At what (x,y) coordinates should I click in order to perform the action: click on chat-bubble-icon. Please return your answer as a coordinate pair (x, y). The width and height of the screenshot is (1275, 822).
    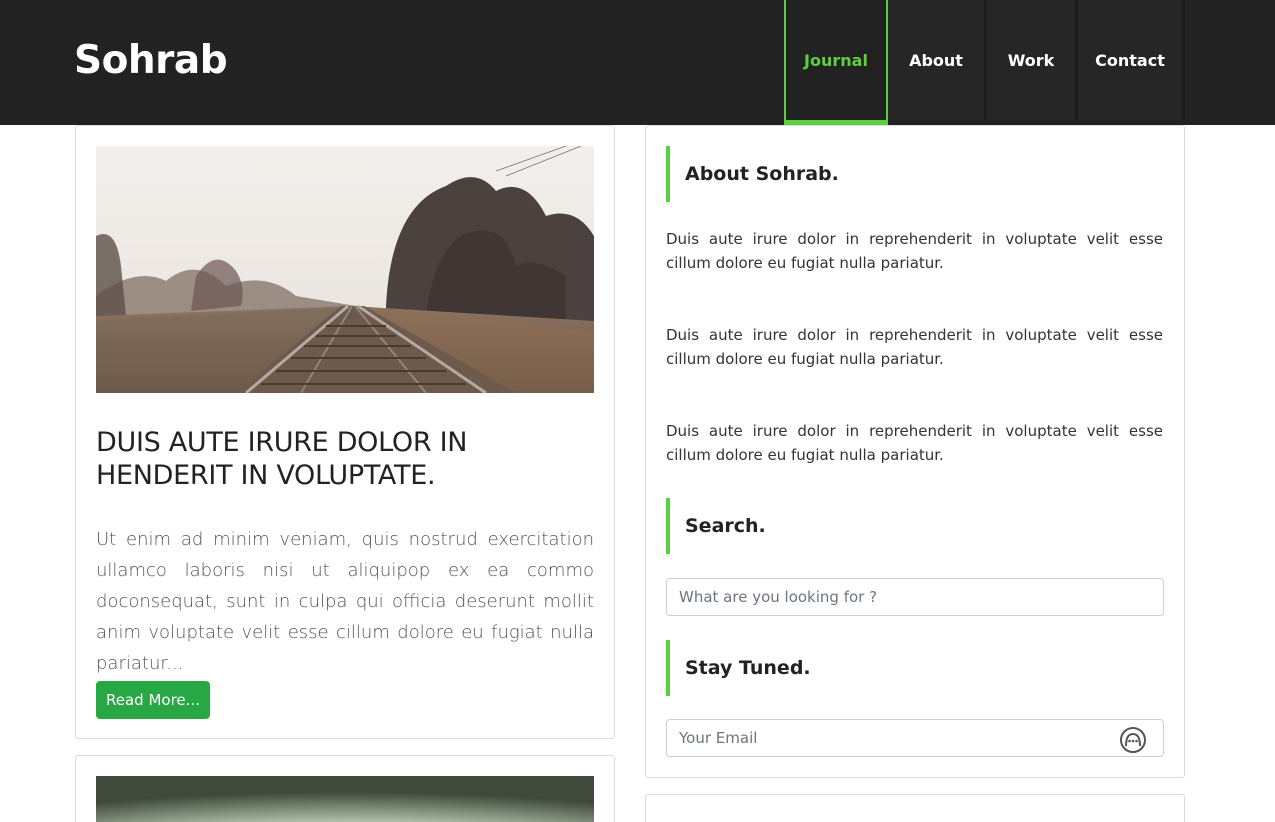
    Looking at the image, I should click on (1133, 740).